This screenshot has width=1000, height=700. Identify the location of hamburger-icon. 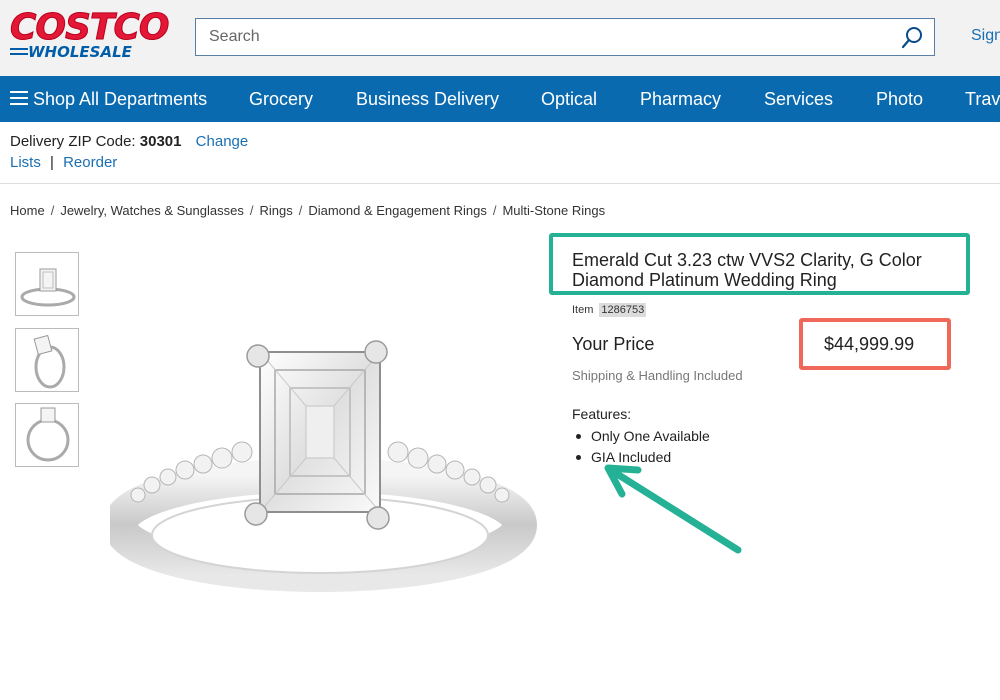
(19, 98).